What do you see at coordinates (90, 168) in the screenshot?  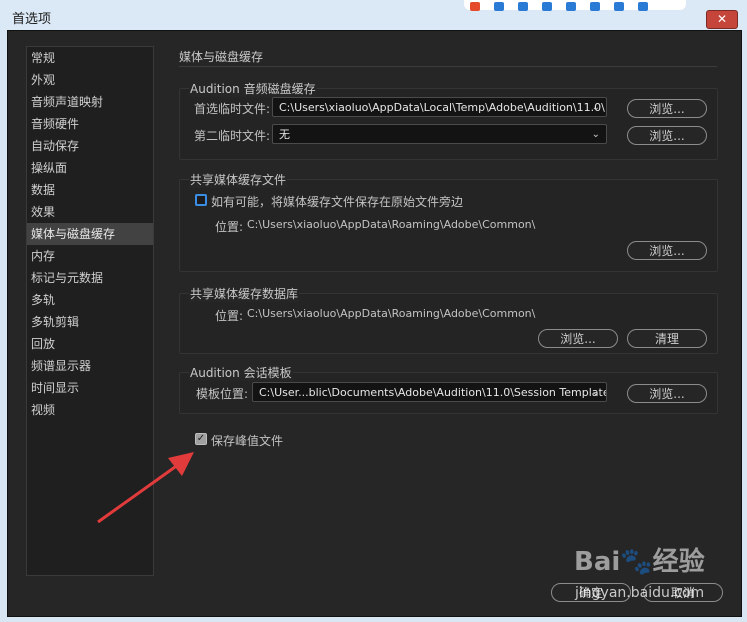 I see `sidebar-item-control-surface: 操纵面` at bounding box center [90, 168].